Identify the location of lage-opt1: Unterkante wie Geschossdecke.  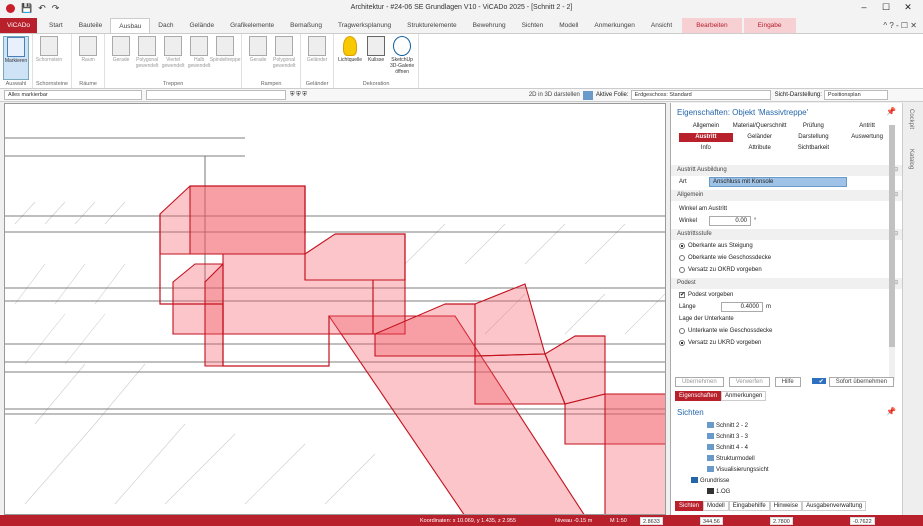
(786, 331).